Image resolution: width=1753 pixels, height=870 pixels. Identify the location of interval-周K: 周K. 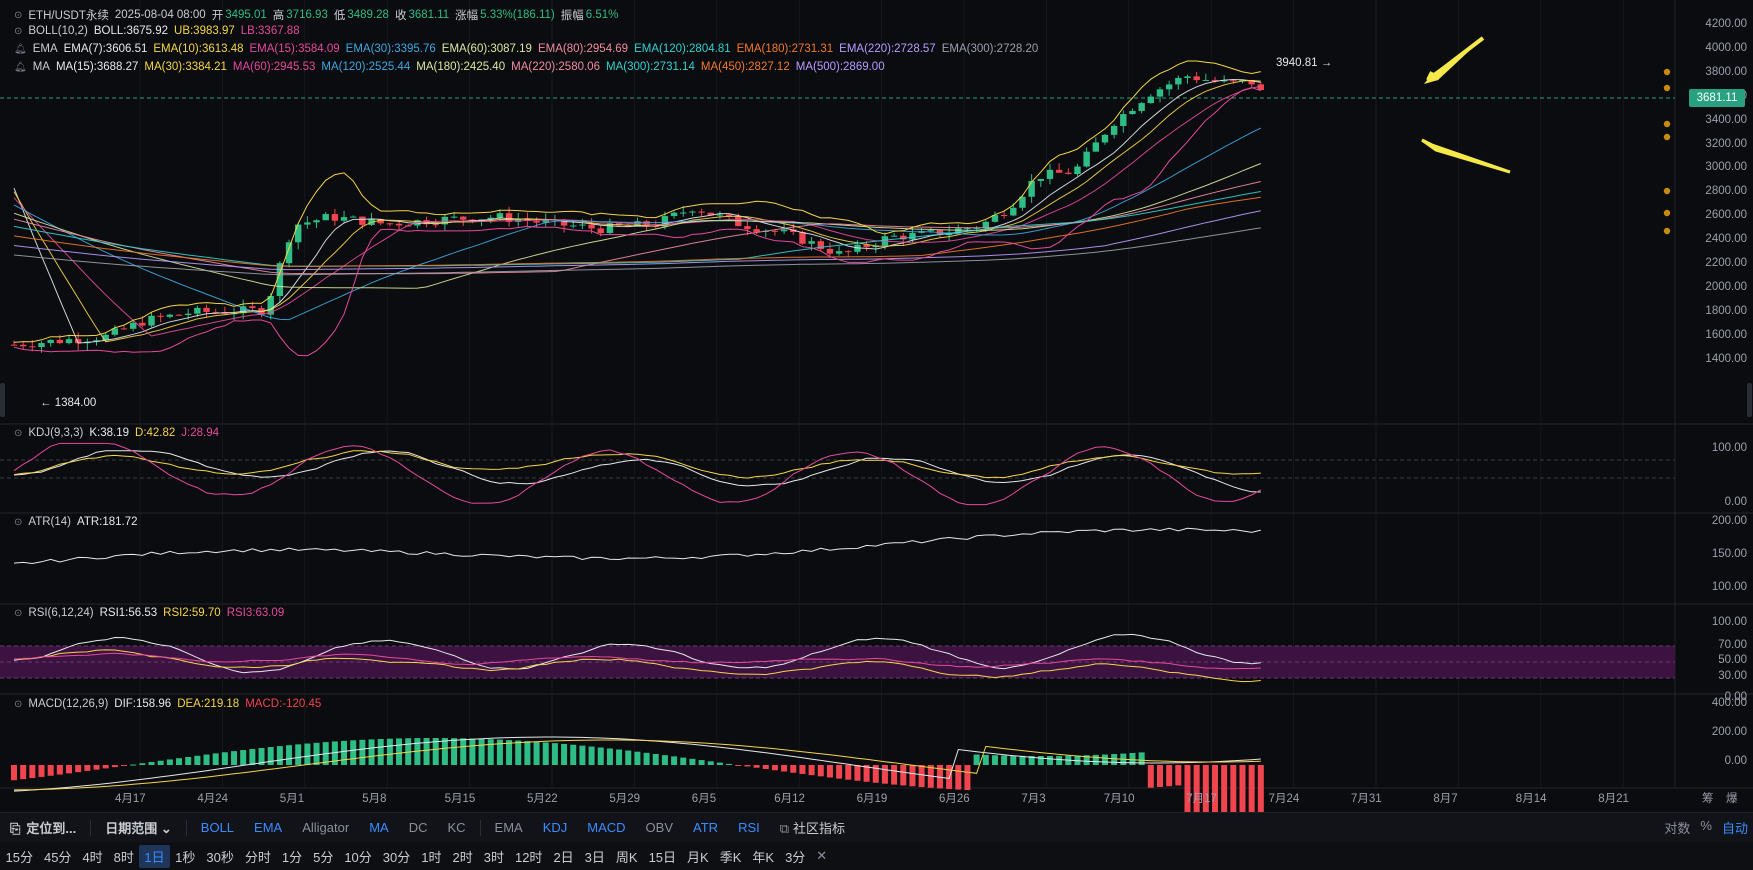
(626, 856).